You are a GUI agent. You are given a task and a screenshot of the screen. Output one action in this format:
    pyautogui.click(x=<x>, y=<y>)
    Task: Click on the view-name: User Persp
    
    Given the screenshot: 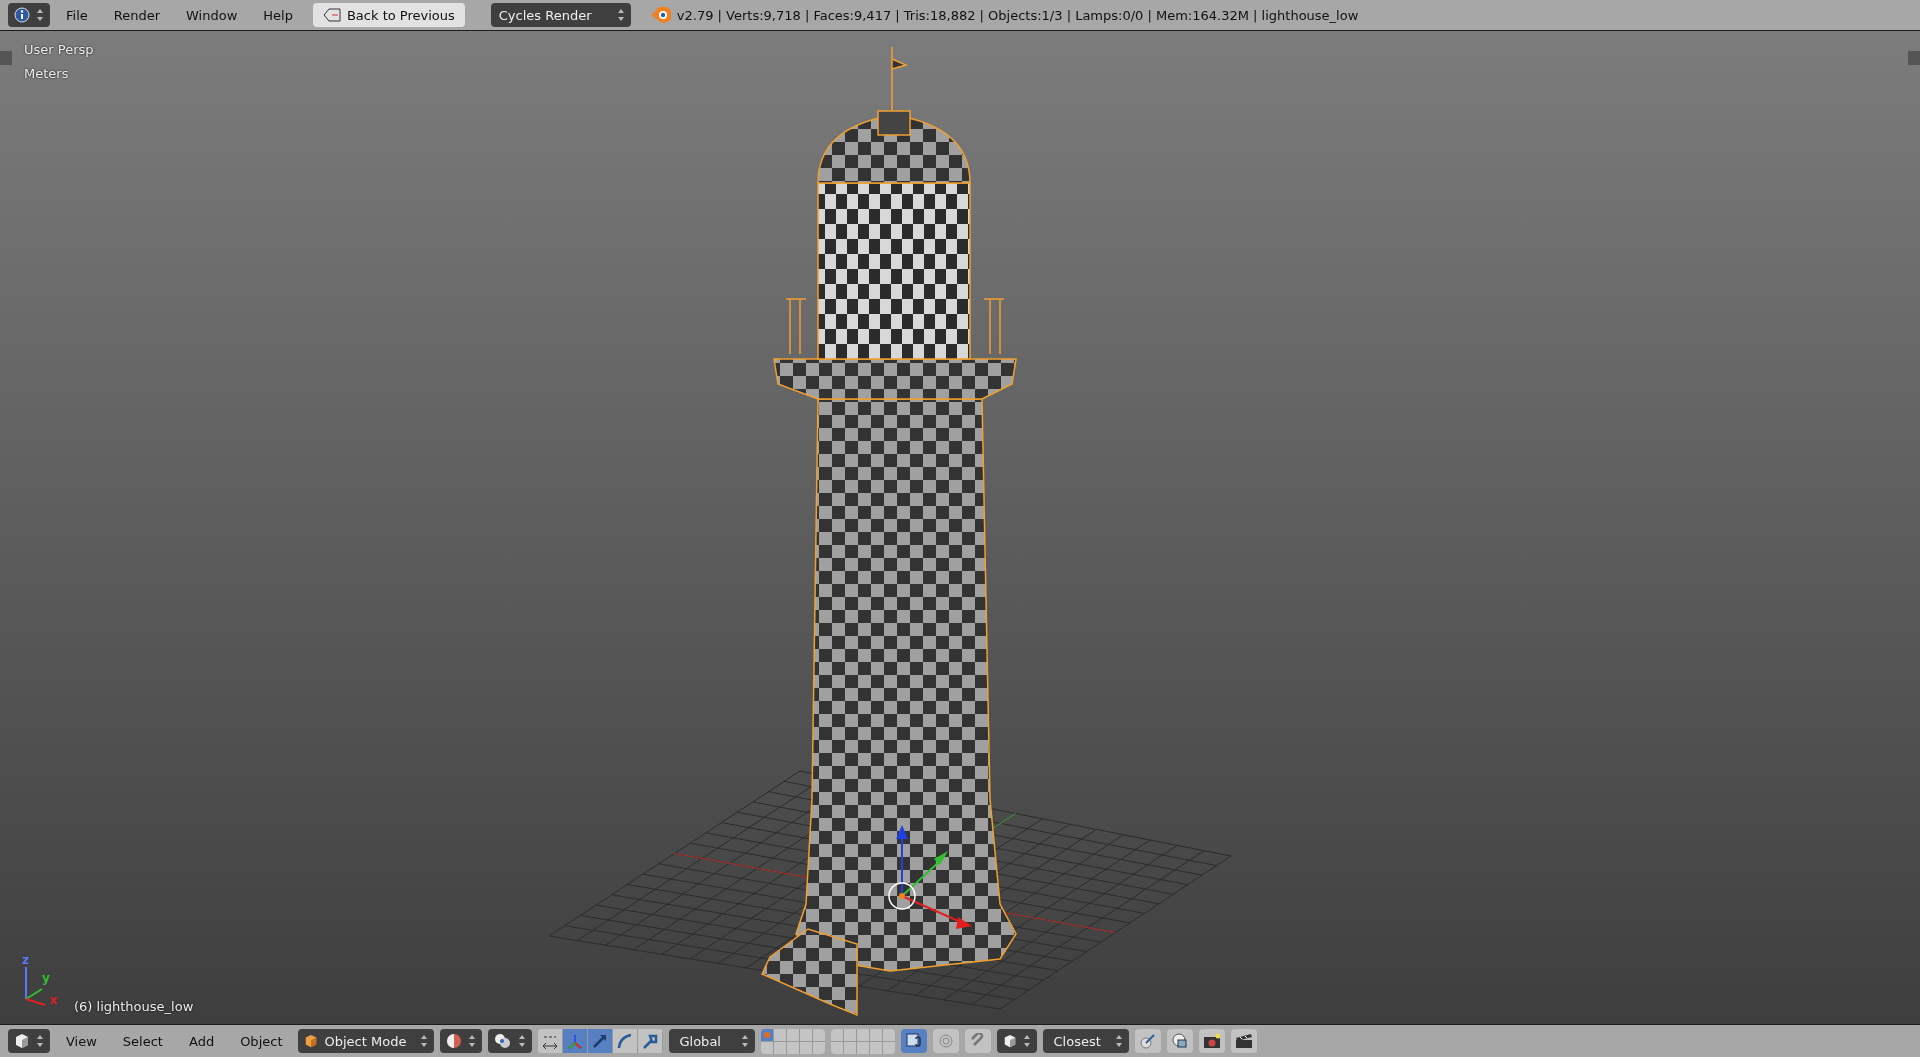 What is the action you would take?
    pyautogui.click(x=59, y=49)
    